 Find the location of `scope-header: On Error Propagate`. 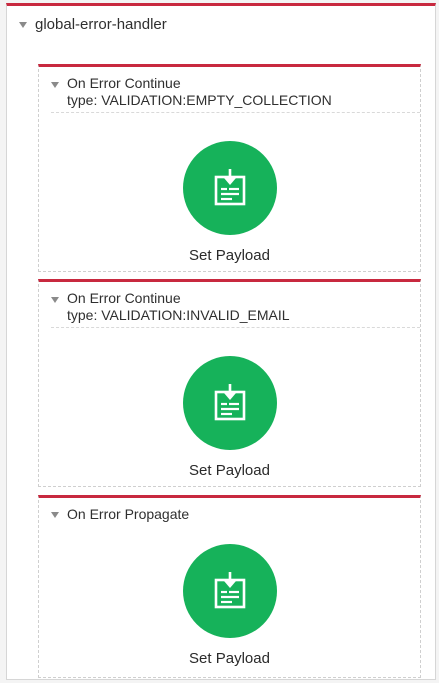

scope-header: On Error Propagate is located at coordinates (120, 514).